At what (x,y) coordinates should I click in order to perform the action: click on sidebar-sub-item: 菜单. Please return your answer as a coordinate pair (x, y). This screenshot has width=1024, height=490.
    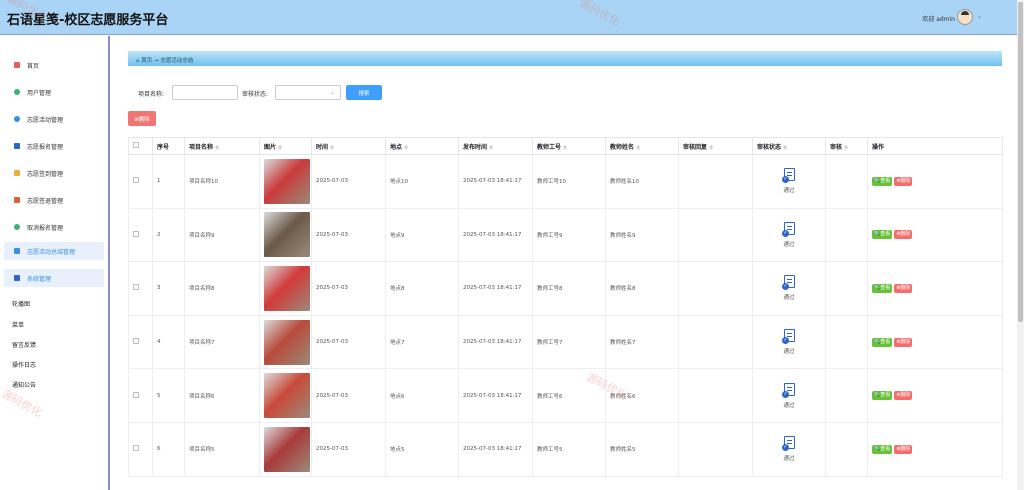
    Looking at the image, I should click on (18, 324).